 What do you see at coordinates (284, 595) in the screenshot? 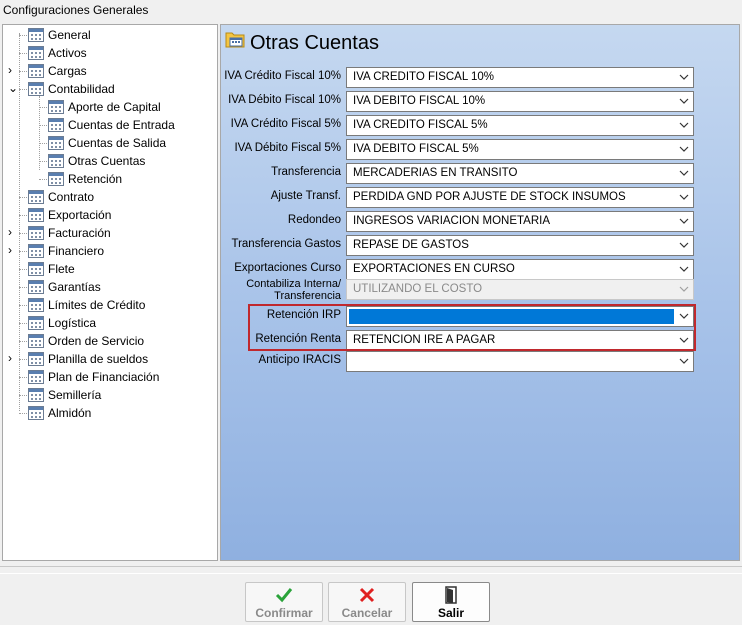
I see `checkmark-icon` at bounding box center [284, 595].